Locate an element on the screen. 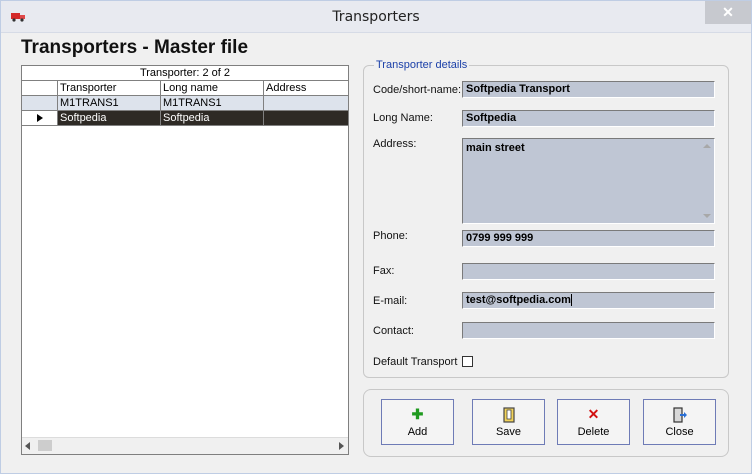  grid-caption: Transporter: 2 of 2 is located at coordinates (185, 73).